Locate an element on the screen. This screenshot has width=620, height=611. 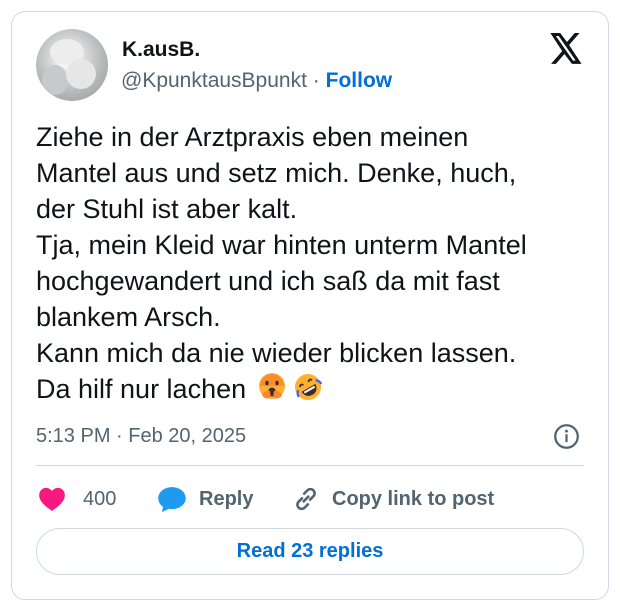
reply-label: Reply is located at coordinates (226, 498).